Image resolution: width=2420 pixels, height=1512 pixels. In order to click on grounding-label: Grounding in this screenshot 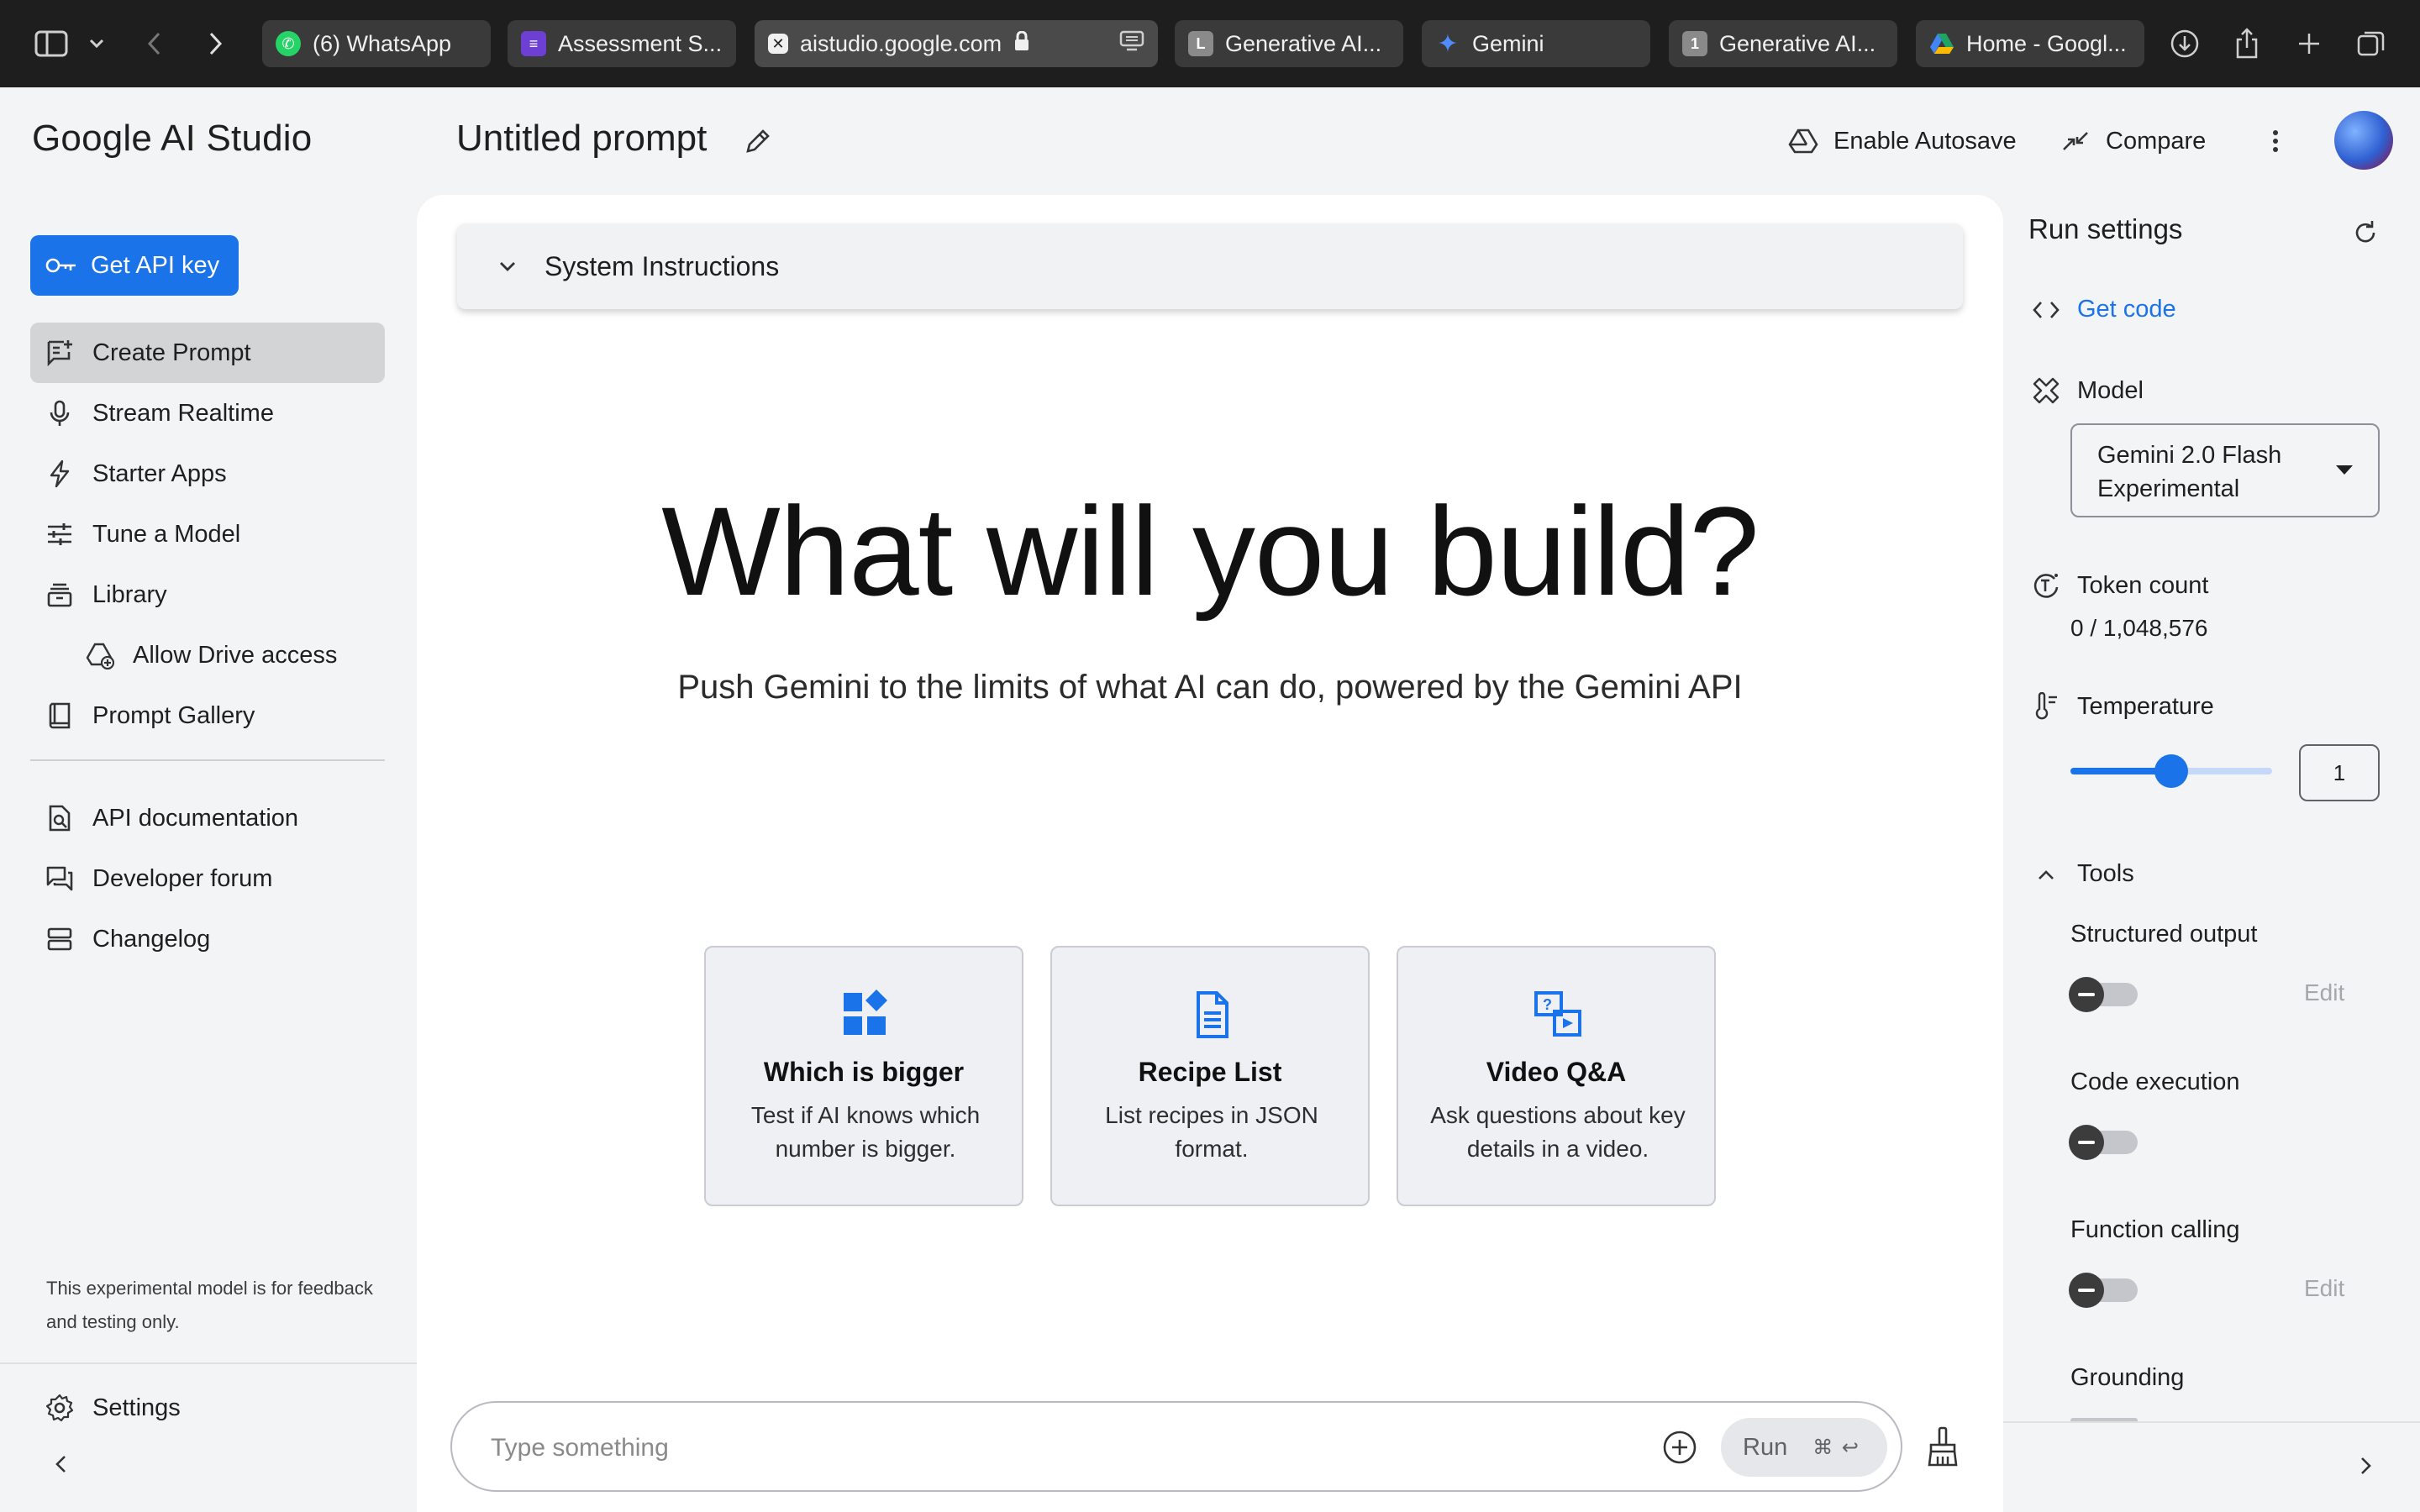, I will do `click(2127, 1377)`.